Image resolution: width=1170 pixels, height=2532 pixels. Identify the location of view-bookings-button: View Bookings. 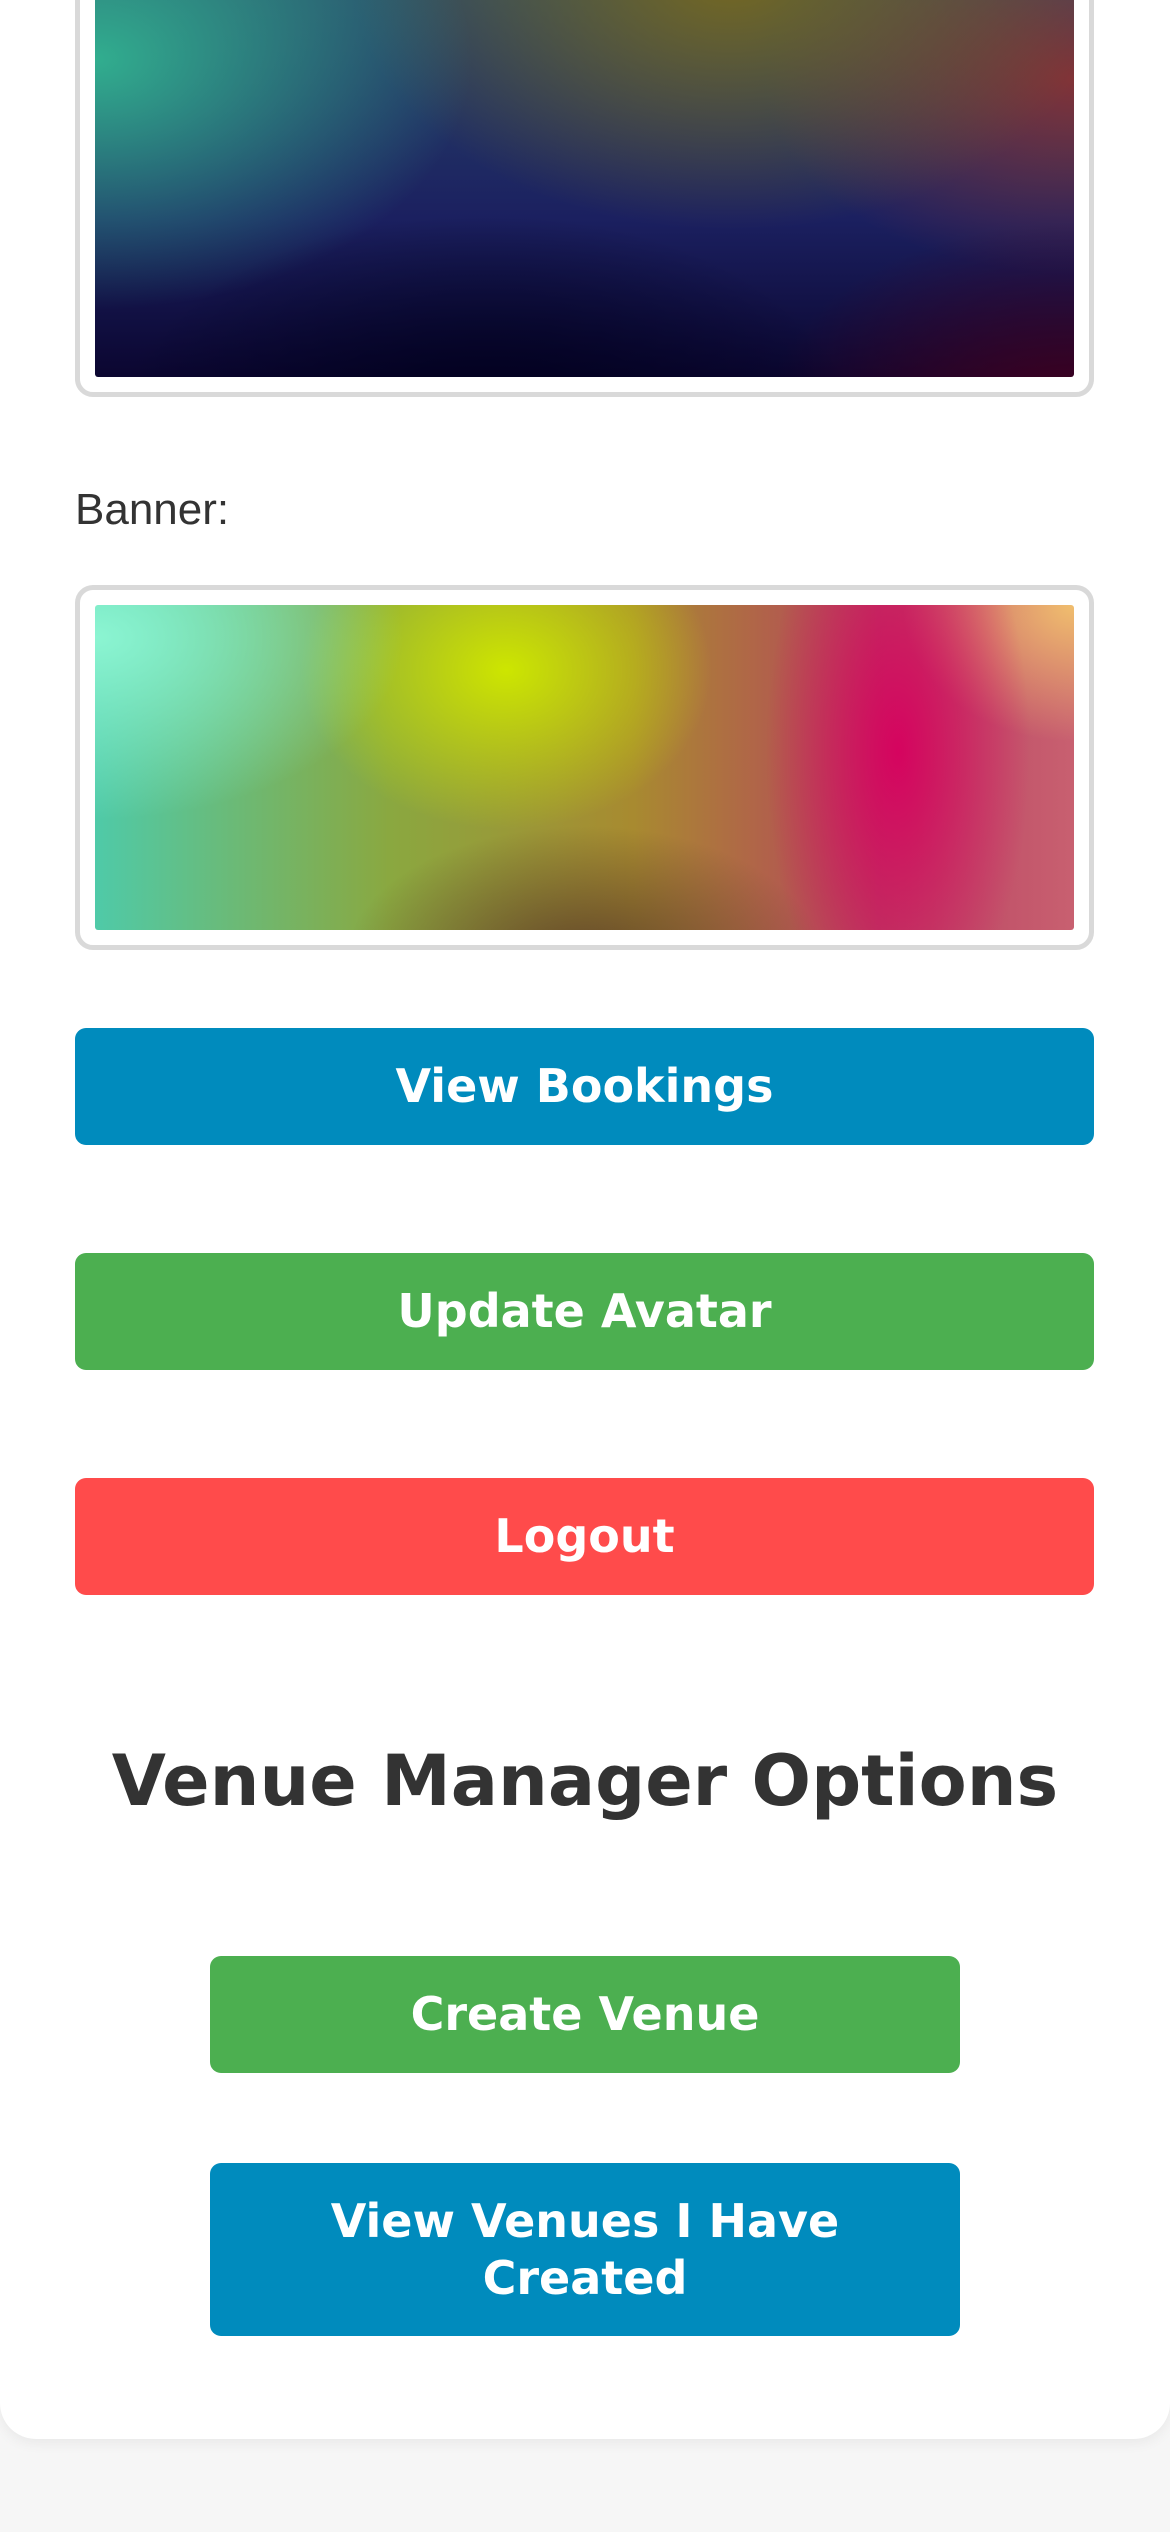
(584, 1086).